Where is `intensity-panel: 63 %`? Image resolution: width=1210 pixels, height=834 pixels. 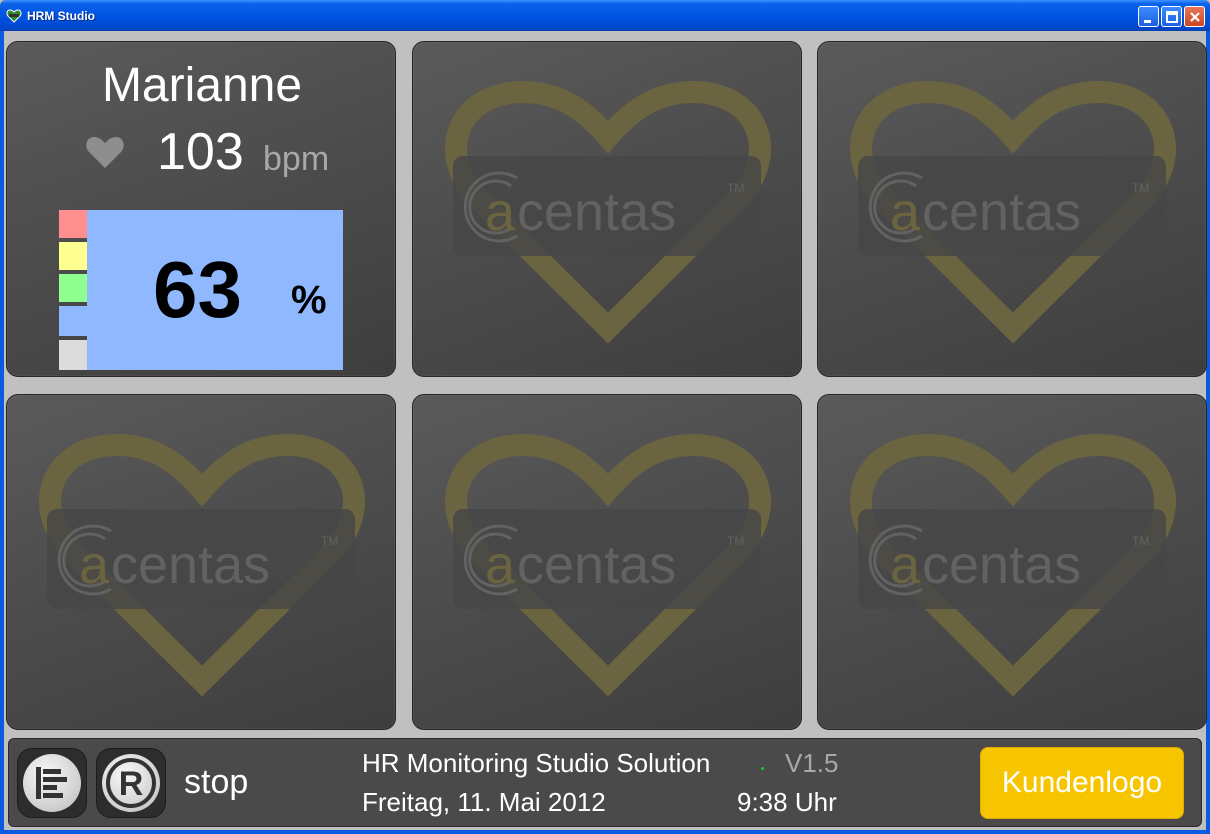
intensity-panel: 63 % is located at coordinates (215, 290).